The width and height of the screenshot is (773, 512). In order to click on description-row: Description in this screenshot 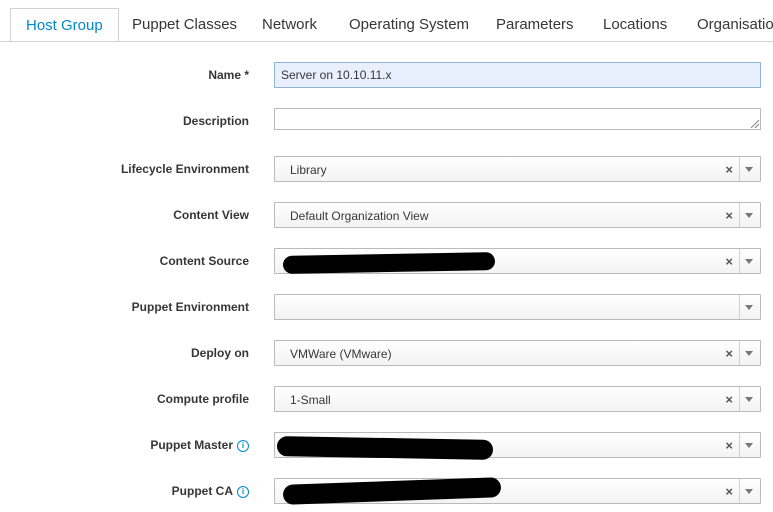, I will do `click(386, 121)`.